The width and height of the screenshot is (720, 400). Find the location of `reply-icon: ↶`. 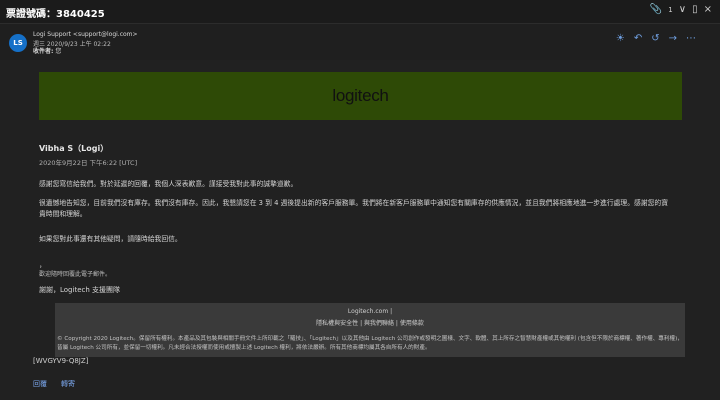

reply-icon: ↶ is located at coordinates (638, 39).